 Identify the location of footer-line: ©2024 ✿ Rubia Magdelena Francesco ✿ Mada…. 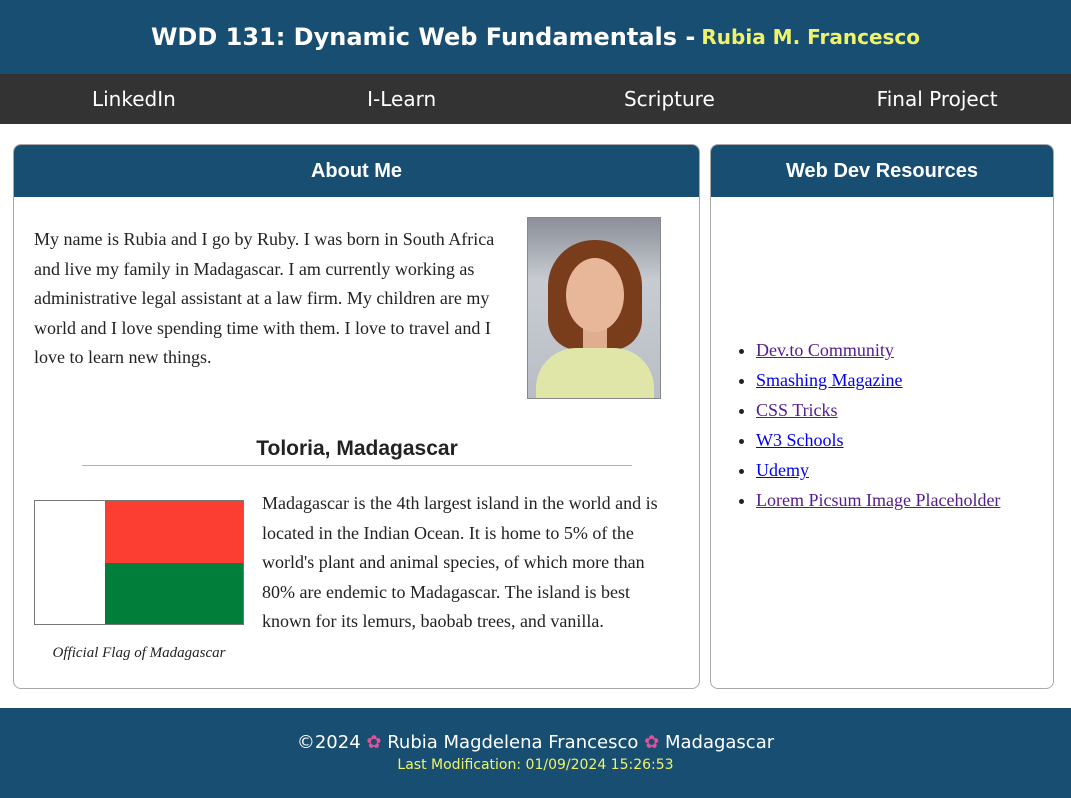
(535, 742).